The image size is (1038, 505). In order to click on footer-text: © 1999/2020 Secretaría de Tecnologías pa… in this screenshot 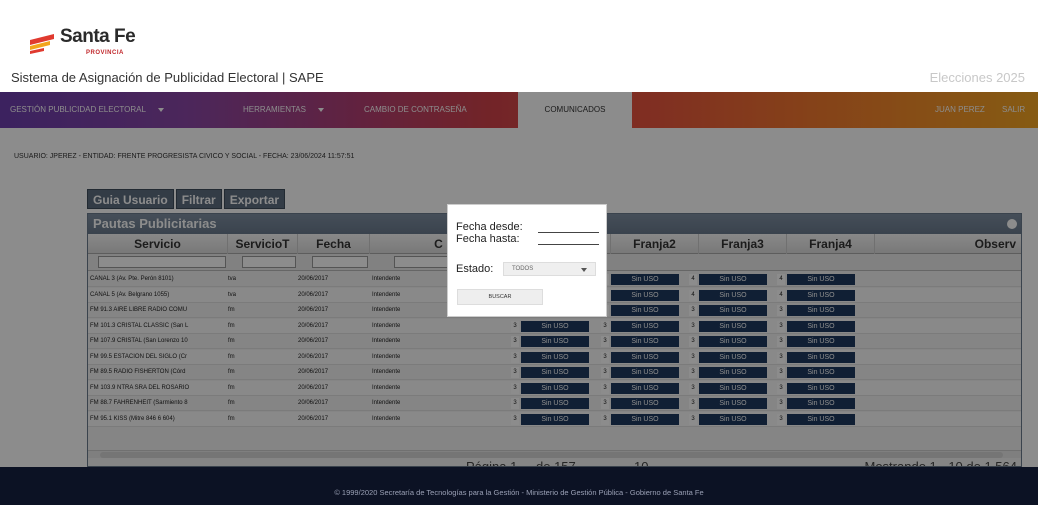, I will do `click(519, 492)`.